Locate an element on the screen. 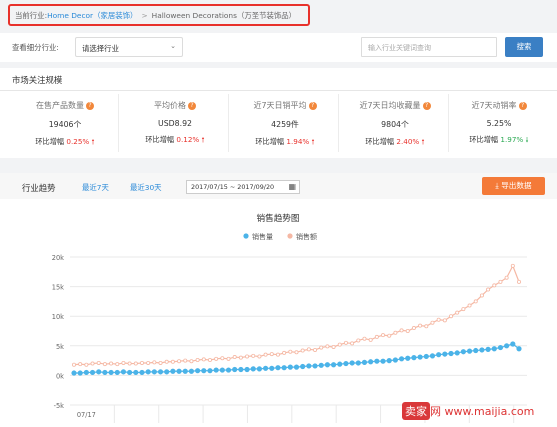 The image size is (557, 427). filter-bar: 查看细分行业: 请选择行业 ⌄ 输入行业关键词查询 搜索 is located at coordinates (278, 47).